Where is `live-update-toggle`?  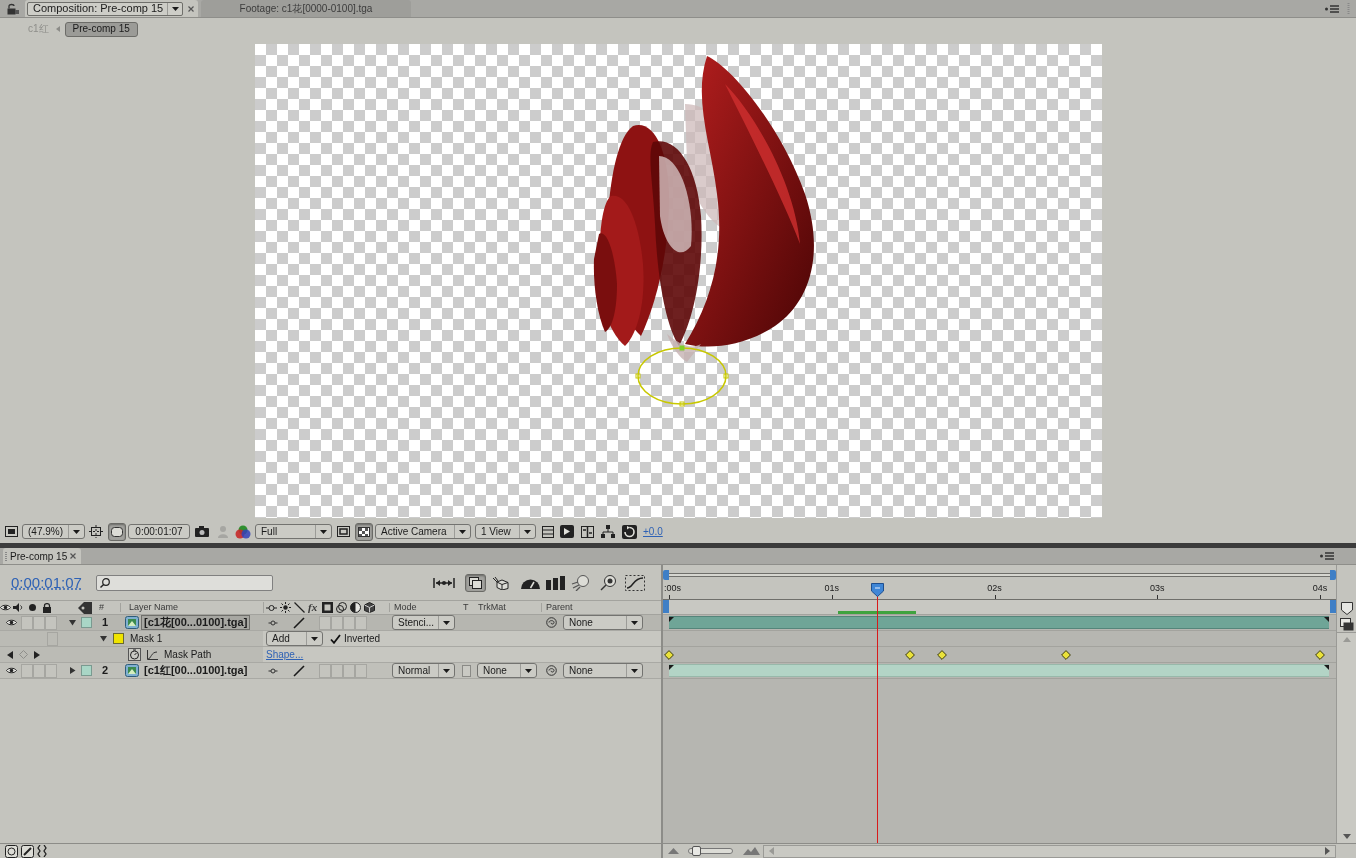
live-update-toggle is located at coordinates (475, 582).